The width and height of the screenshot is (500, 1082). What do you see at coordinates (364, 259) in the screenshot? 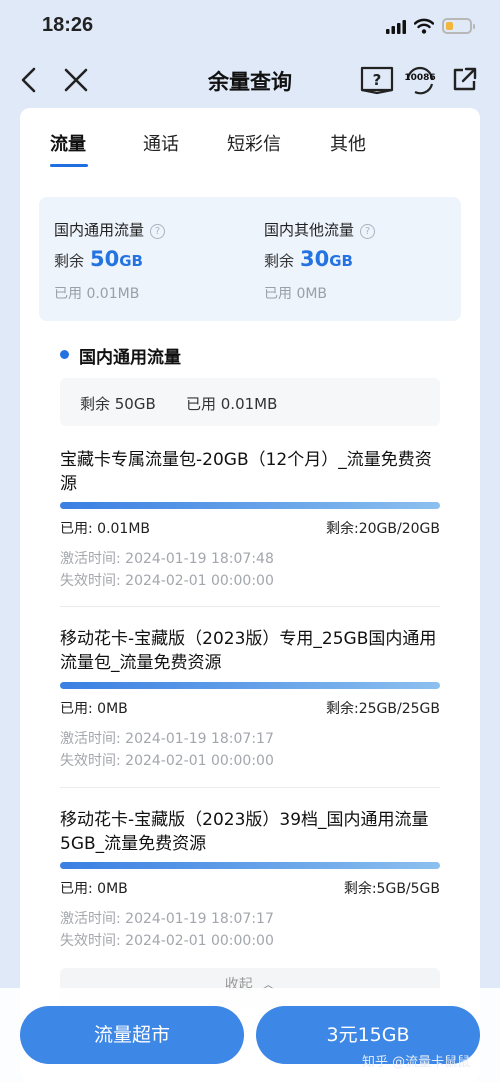
I see `domestic-other-summary: 国内其他流量? 剩余 30GB 已用 0MB` at bounding box center [364, 259].